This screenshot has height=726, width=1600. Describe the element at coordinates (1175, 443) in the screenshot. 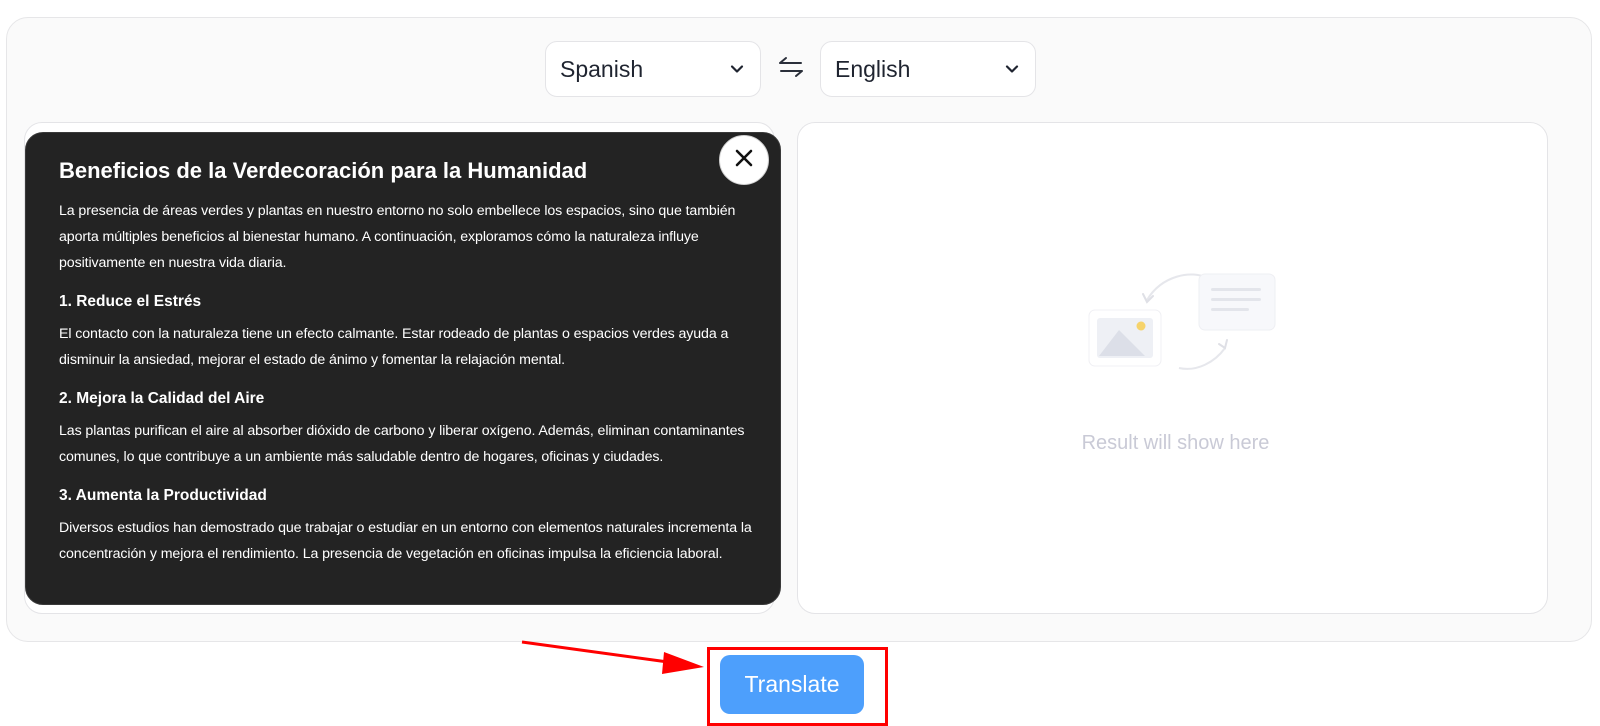

I see `result-placeholder: Result will show here` at that location.